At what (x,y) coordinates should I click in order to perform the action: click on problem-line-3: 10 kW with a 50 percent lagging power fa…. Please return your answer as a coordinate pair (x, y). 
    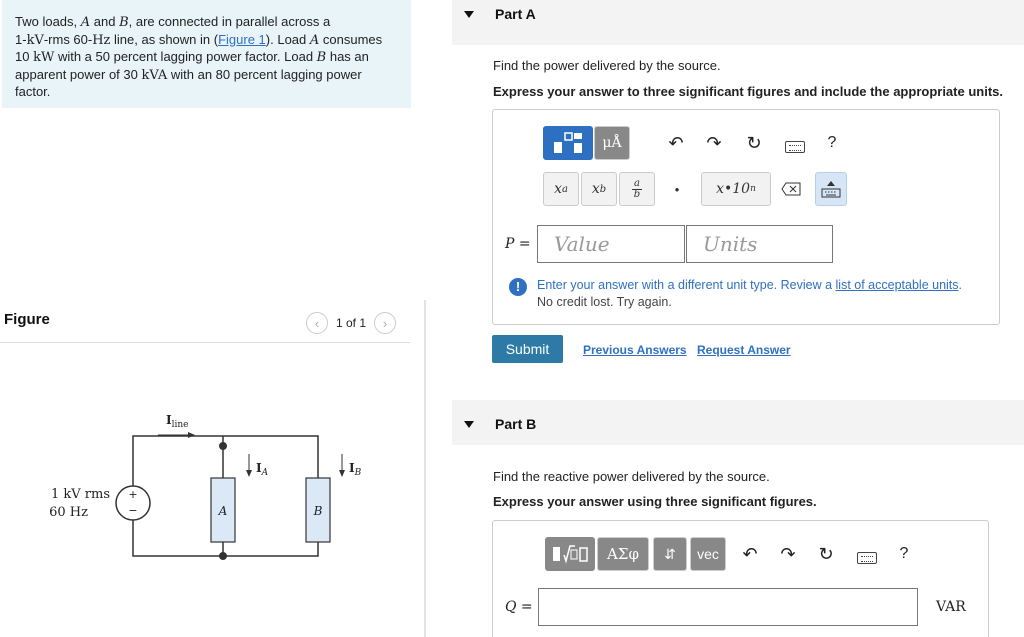
    Looking at the image, I should click on (208, 58).